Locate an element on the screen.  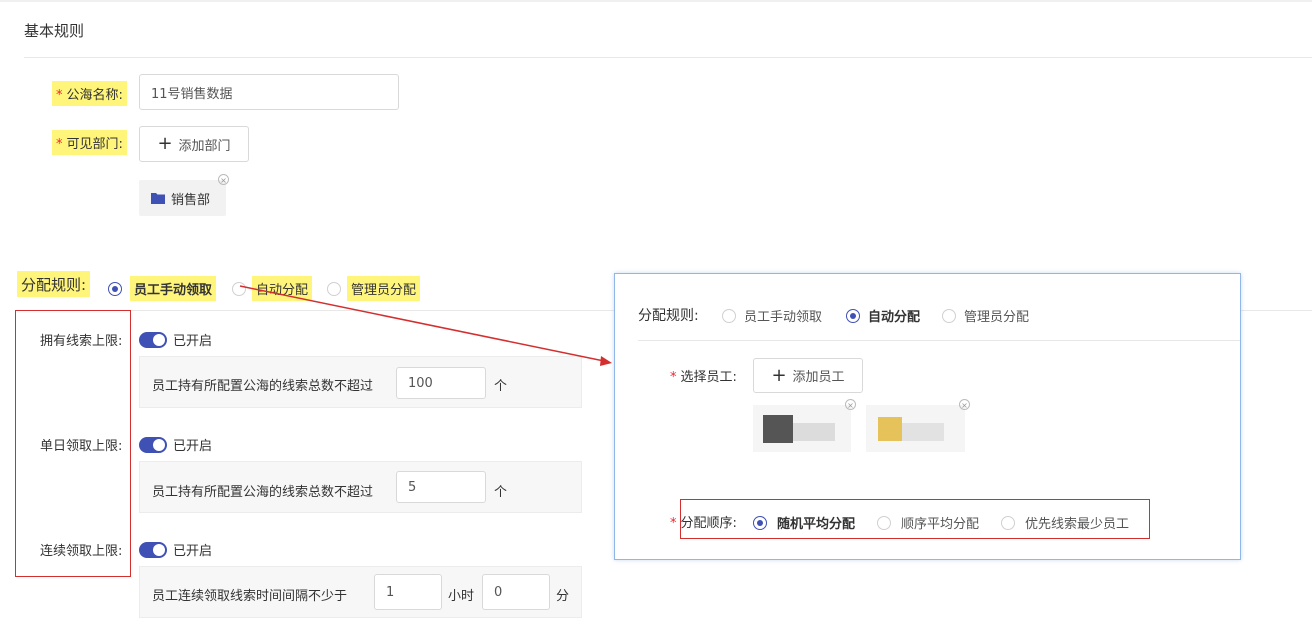
popup-order-label: * 分配顺序: is located at coordinates (703, 523).